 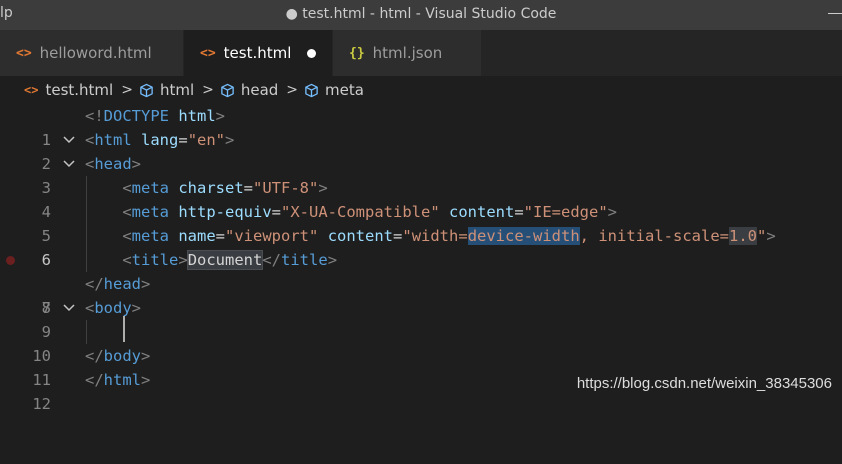 I want to click on code-line: 7 <title>Document</title>, so click(x=421, y=282).